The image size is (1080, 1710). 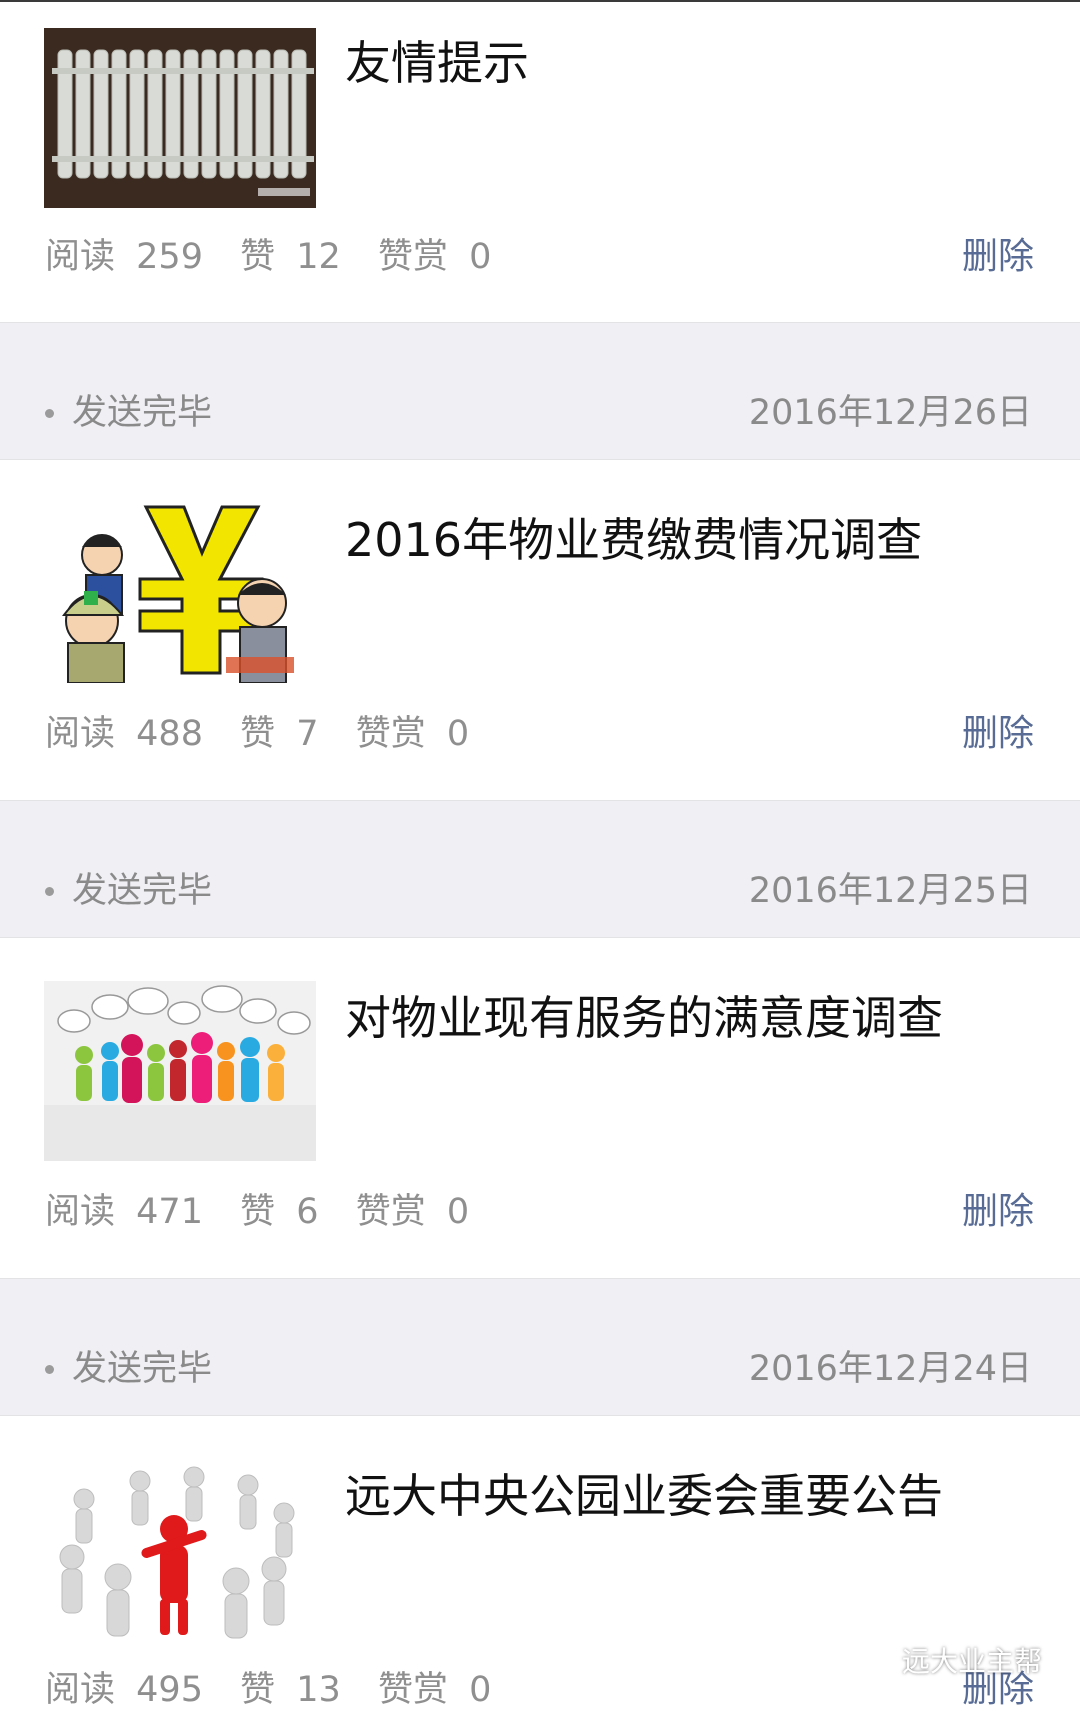 I want to click on article-stats: 阅读 259 赞 12 赞赏 0, so click(x=268, y=257).